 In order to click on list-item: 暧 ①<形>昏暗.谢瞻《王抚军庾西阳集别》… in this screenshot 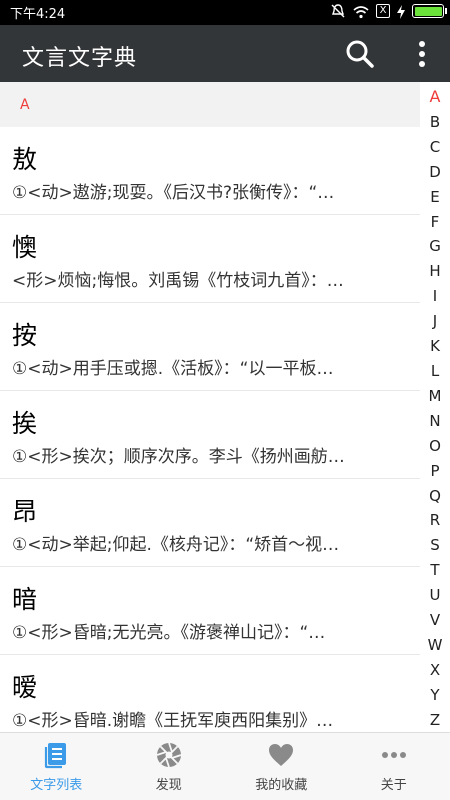, I will do `click(210, 693)`.